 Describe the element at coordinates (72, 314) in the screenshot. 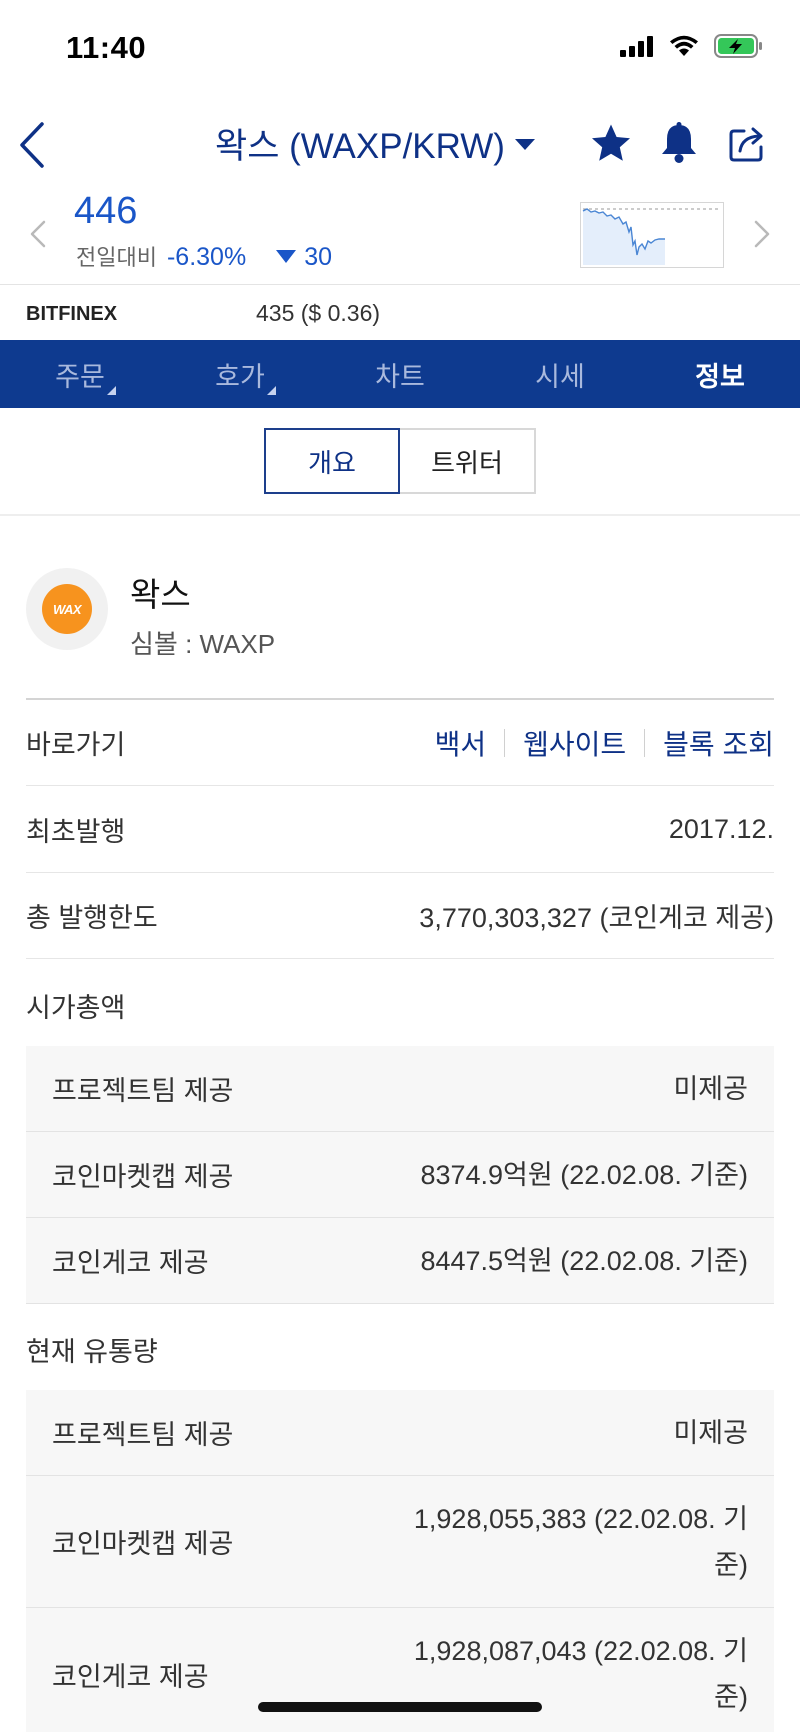

I see `exchange-name: BITFINEX` at that location.